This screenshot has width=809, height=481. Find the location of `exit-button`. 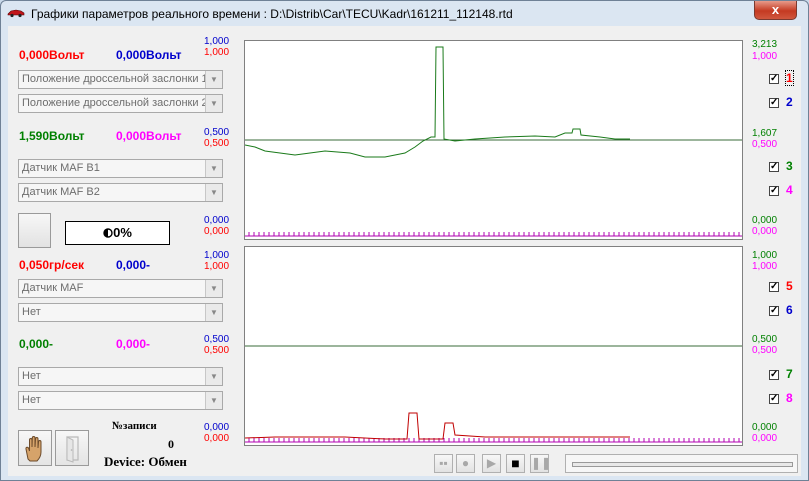

exit-button is located at coordinates (72, 448).